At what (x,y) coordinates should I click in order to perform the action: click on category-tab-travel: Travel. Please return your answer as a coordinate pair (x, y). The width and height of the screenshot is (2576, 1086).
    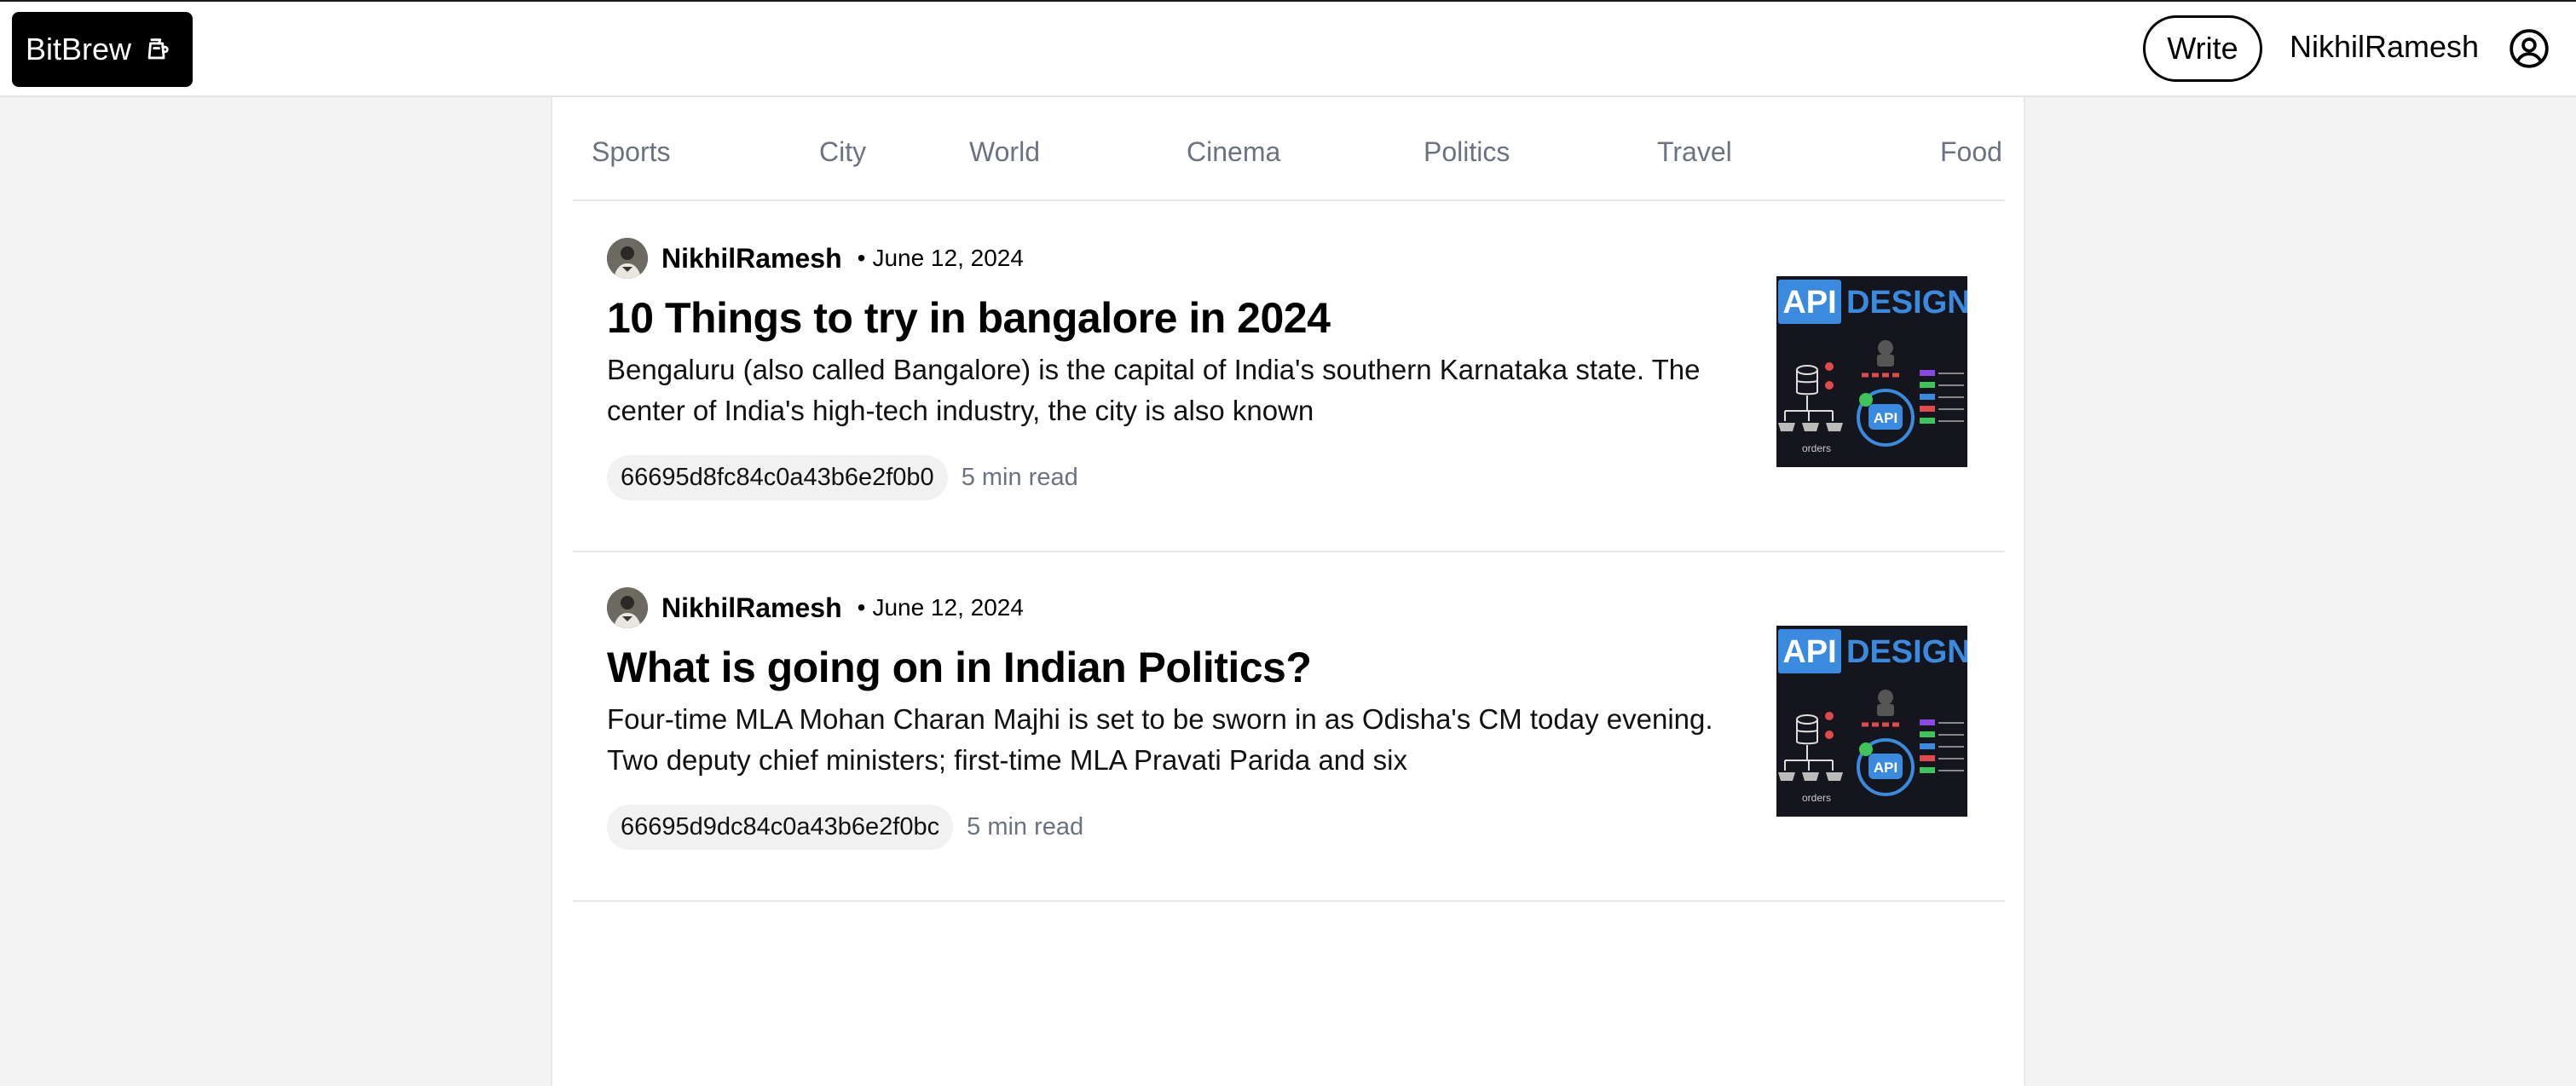
    Looking at the image, I should click on (1694, 152).